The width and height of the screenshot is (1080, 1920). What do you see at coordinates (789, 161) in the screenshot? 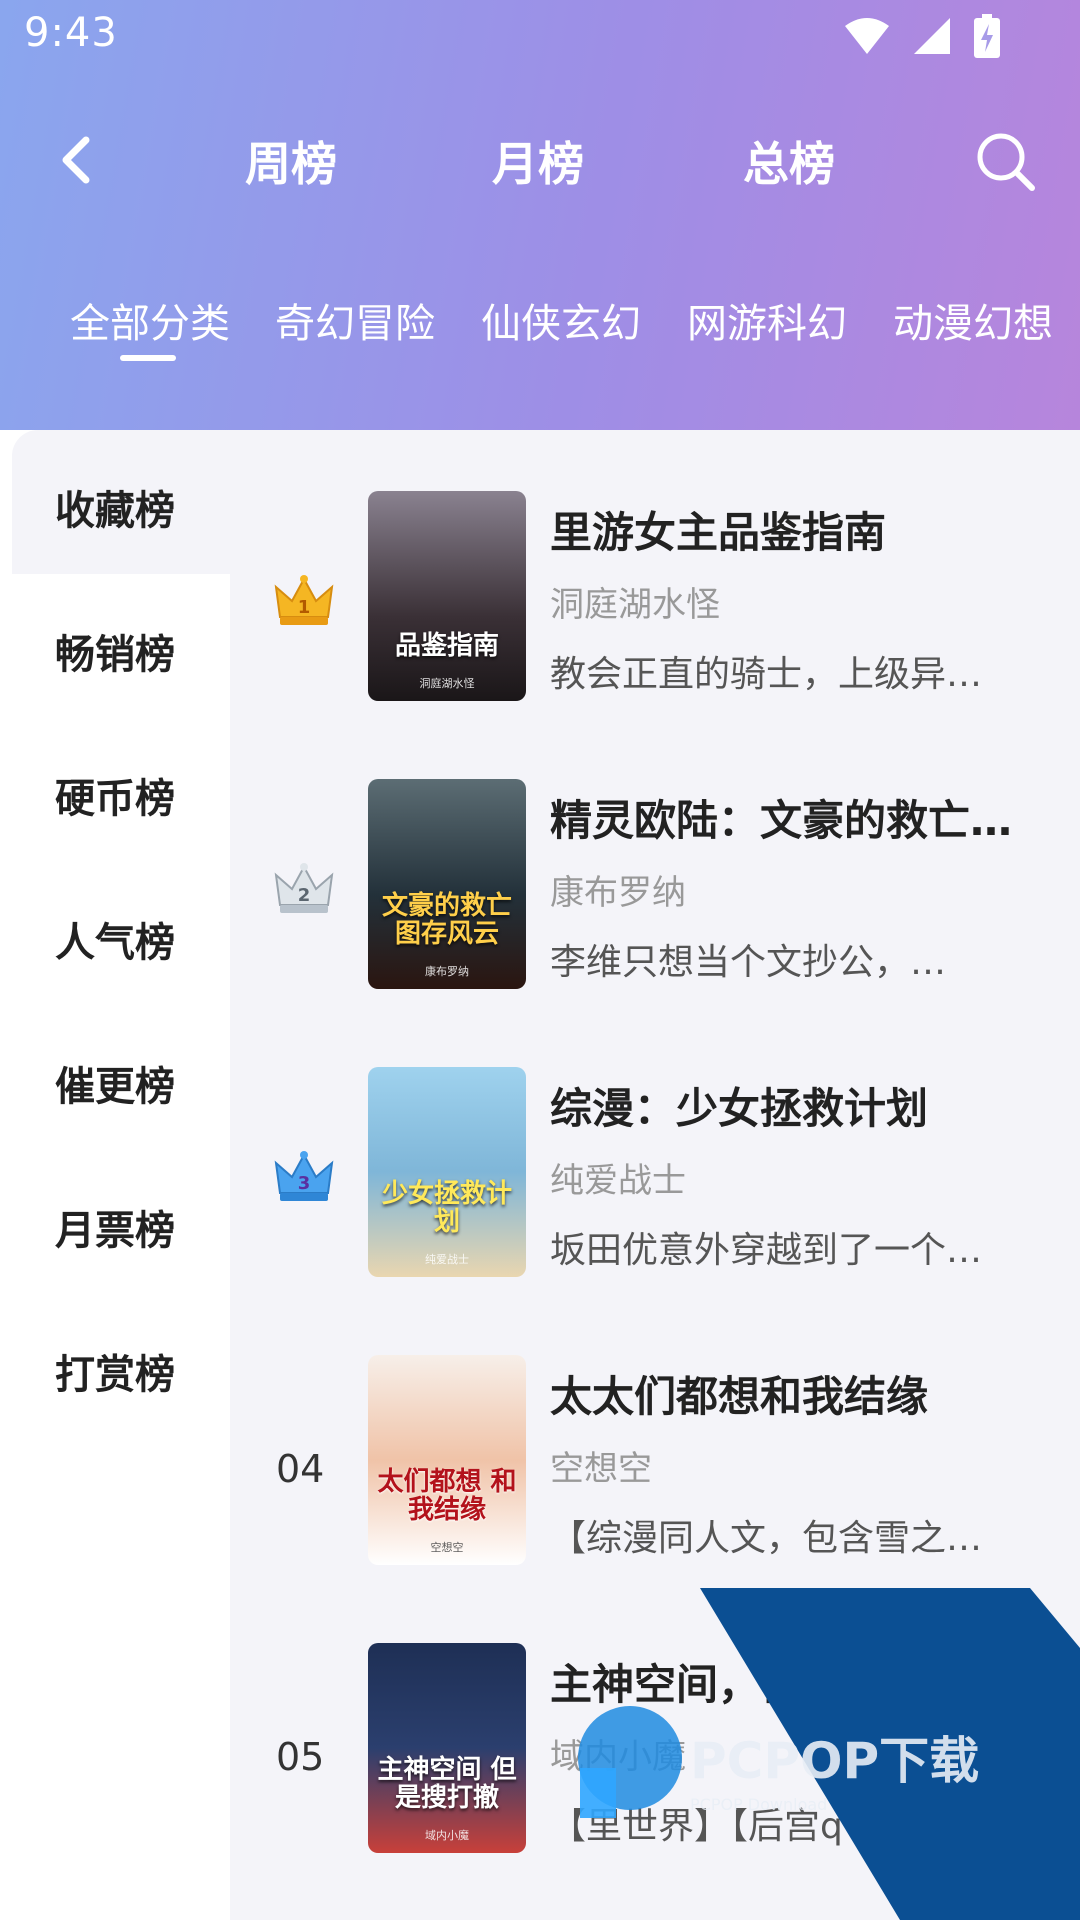
I see `tab-overall: 总榜` at bounding box center [789, 161].